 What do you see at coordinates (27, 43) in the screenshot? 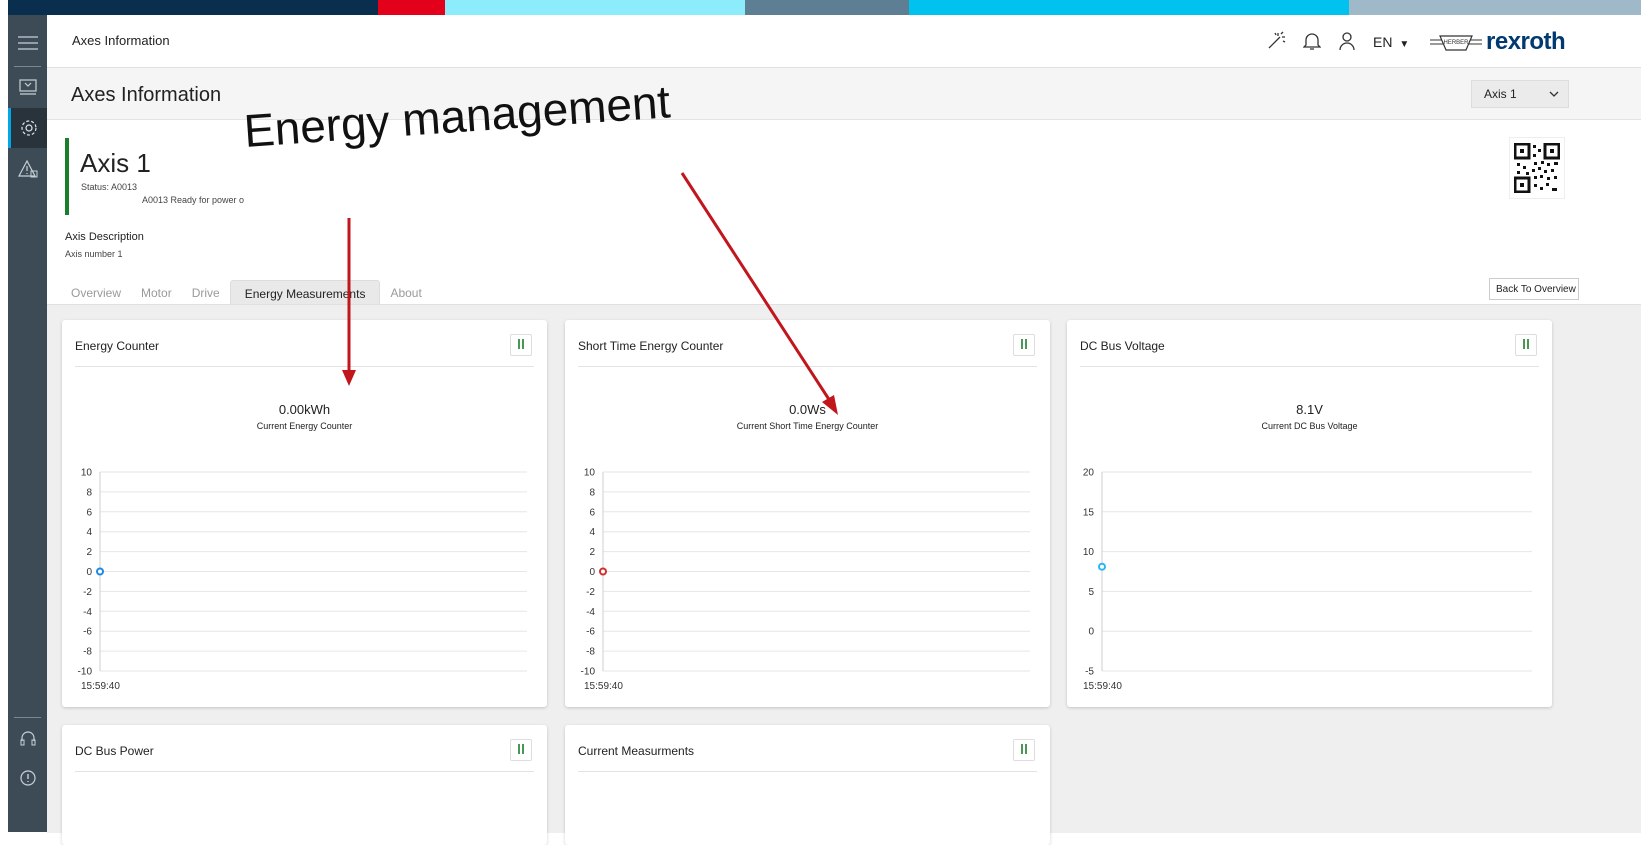
I see `menu-icon` at bounding box center [27, 43].